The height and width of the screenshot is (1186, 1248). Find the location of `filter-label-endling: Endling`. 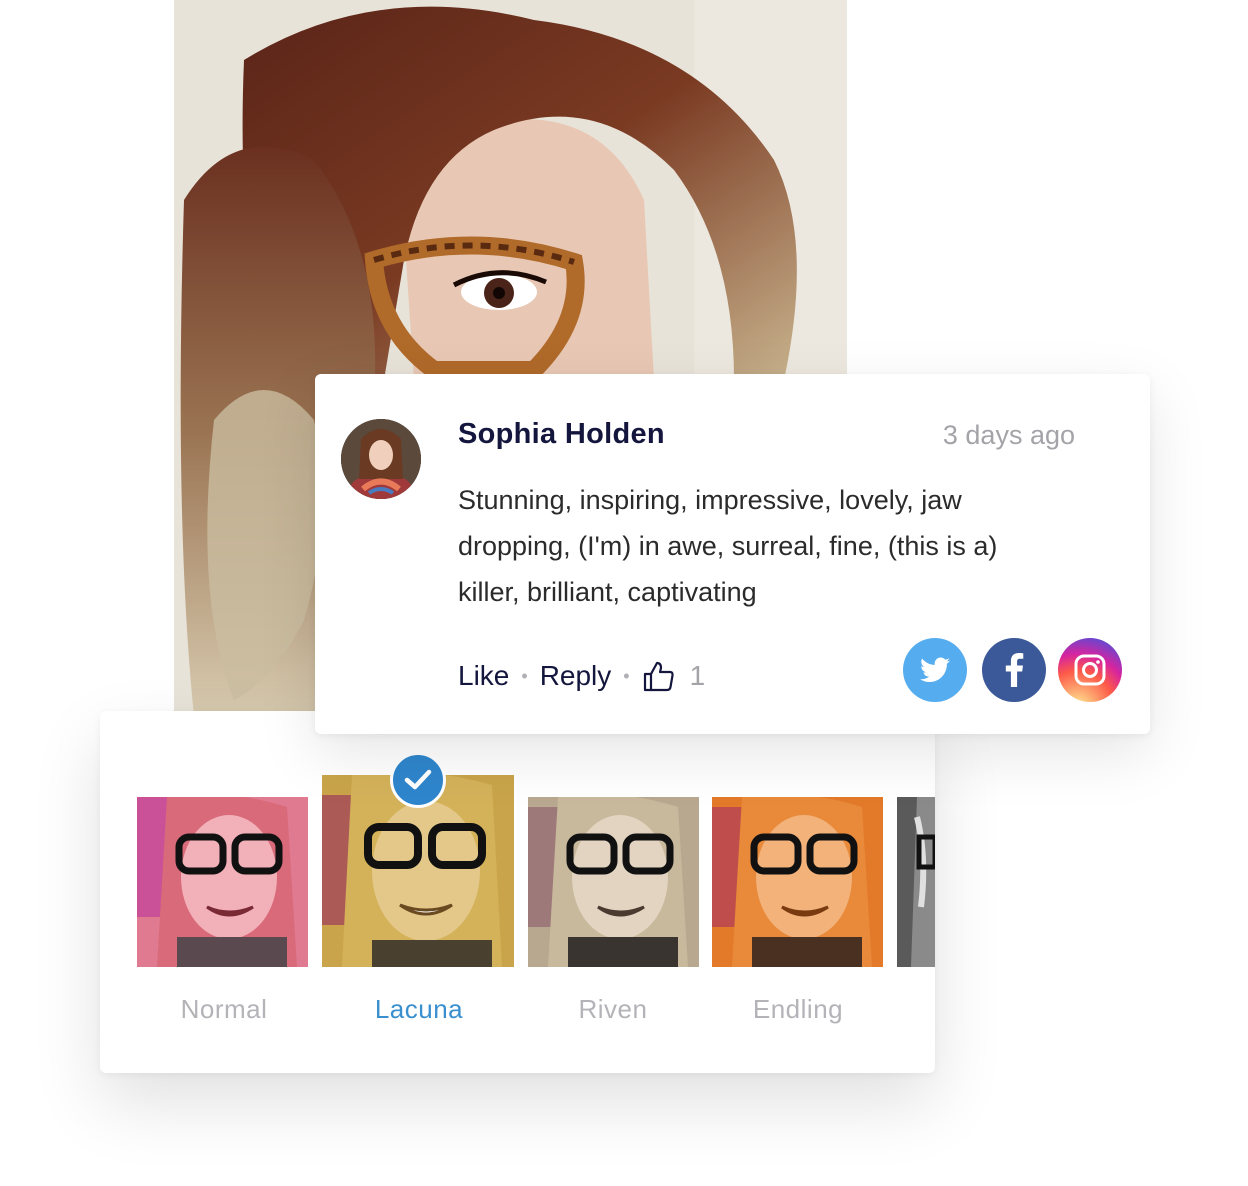

filter-label-endling: Endling is located at coordinates (798, 1009).